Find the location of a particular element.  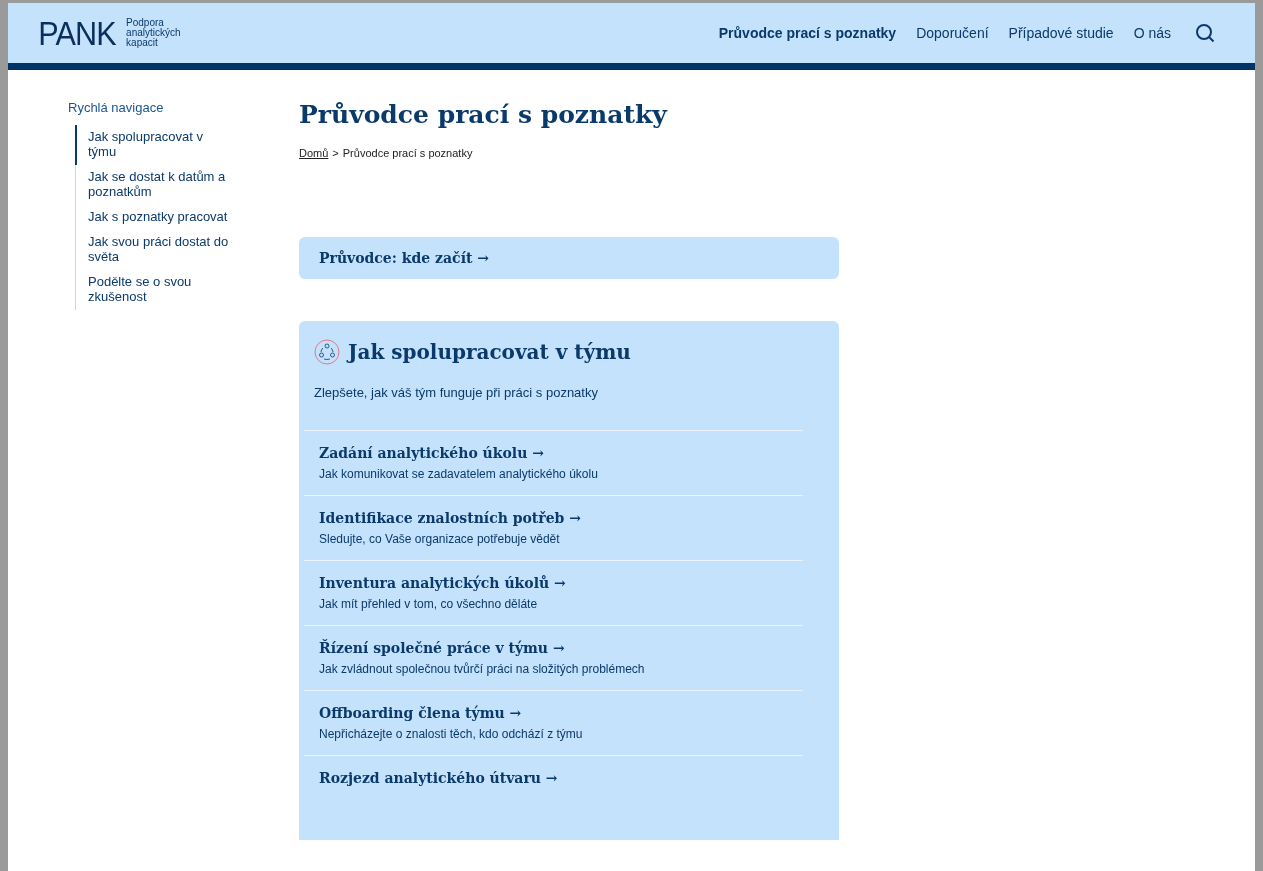

guide-item-description: Sledujte, co Vaše organizace potřebuje vědět is located at coordinates (440, 539).